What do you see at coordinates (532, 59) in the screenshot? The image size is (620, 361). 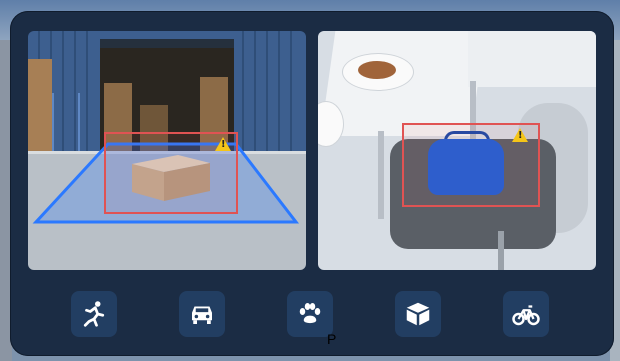 I see `table` at bounding box center [532, 59].